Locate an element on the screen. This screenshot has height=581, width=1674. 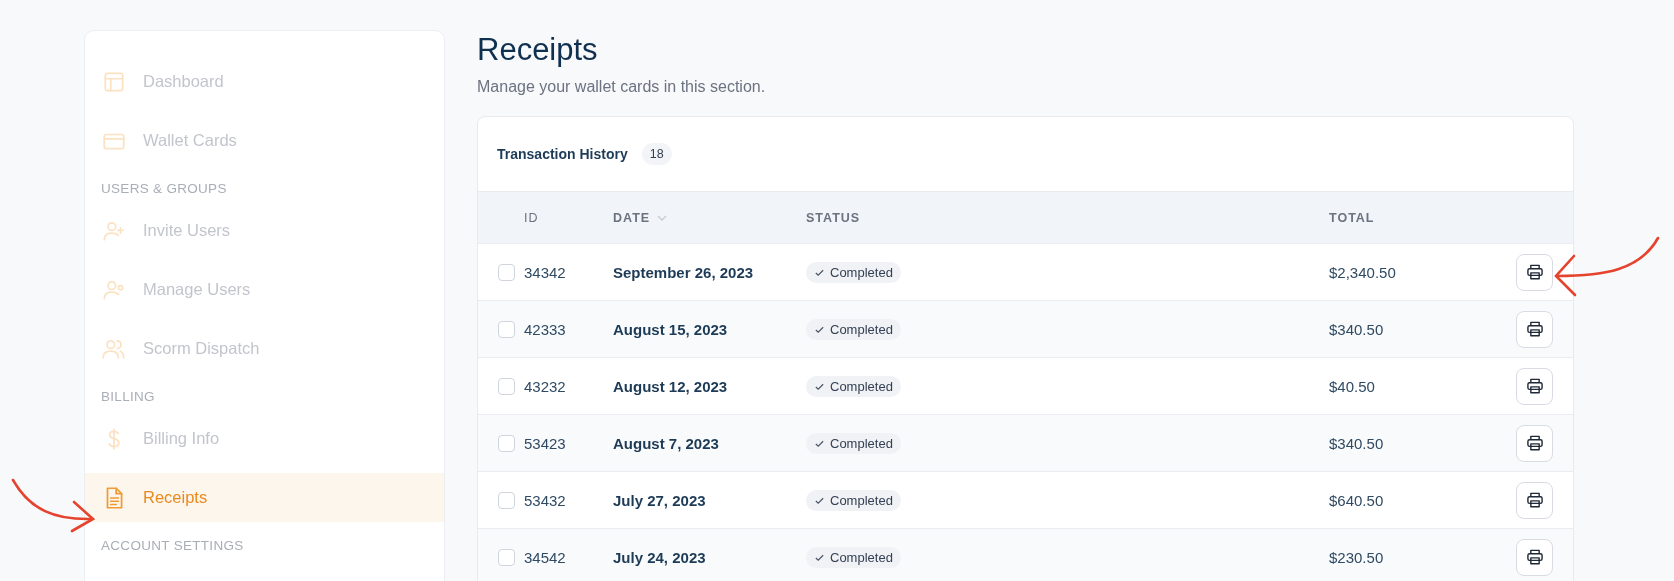
id-cell-text: 53423 is located at coordinates (545, 443).